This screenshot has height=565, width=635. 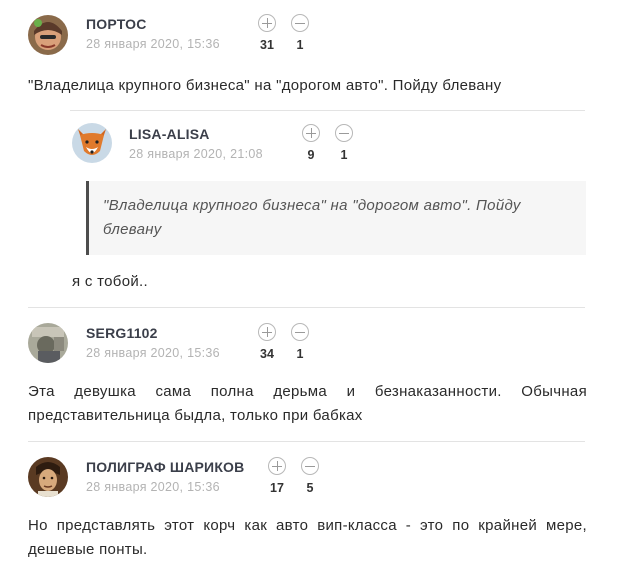 I want to click on author-name: SERG1102, so click(x=122, y=333).